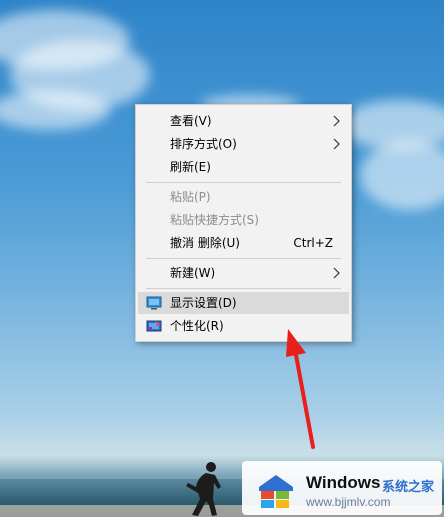 The image size is (444, 517). I want to click on display-icon, so click(154, 303).